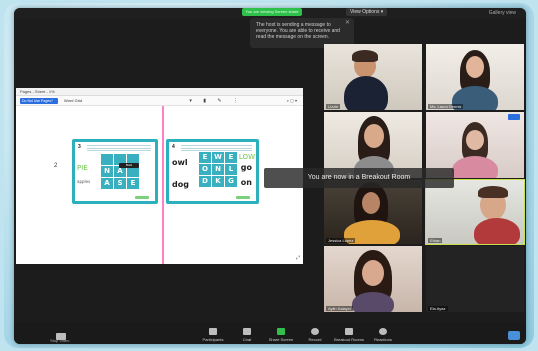  Describe the element at coordinates (39, 101) in the screenshot. I see `toolbar-button: Do Not Use Pages?` at that location.